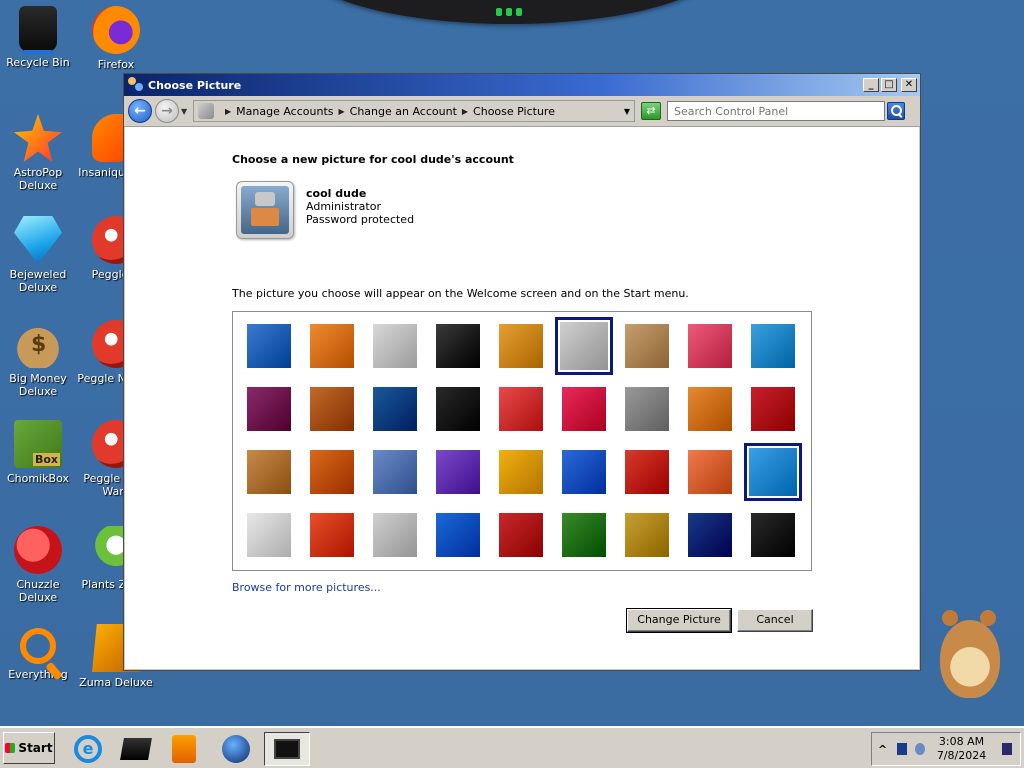 This screenshot has height=768, width=1024. I want to click on picture-option-guitar, so click(269, 472).